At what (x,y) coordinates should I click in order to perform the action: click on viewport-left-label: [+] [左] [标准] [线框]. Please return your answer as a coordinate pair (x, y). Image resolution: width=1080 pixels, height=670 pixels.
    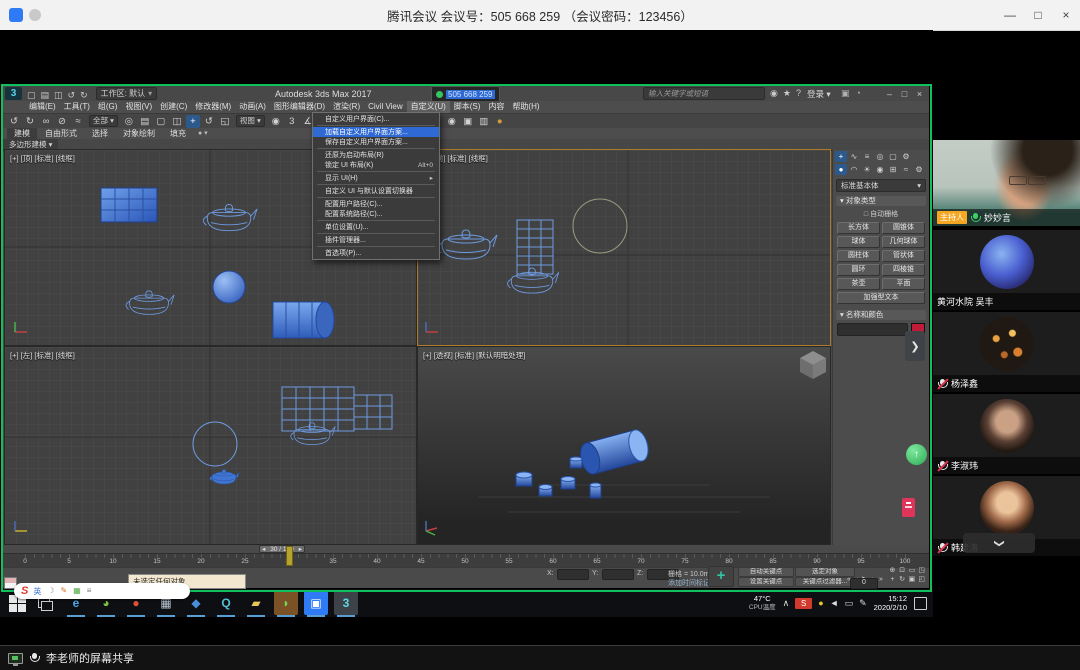
    Looking at the image, I should click on (42, 355).